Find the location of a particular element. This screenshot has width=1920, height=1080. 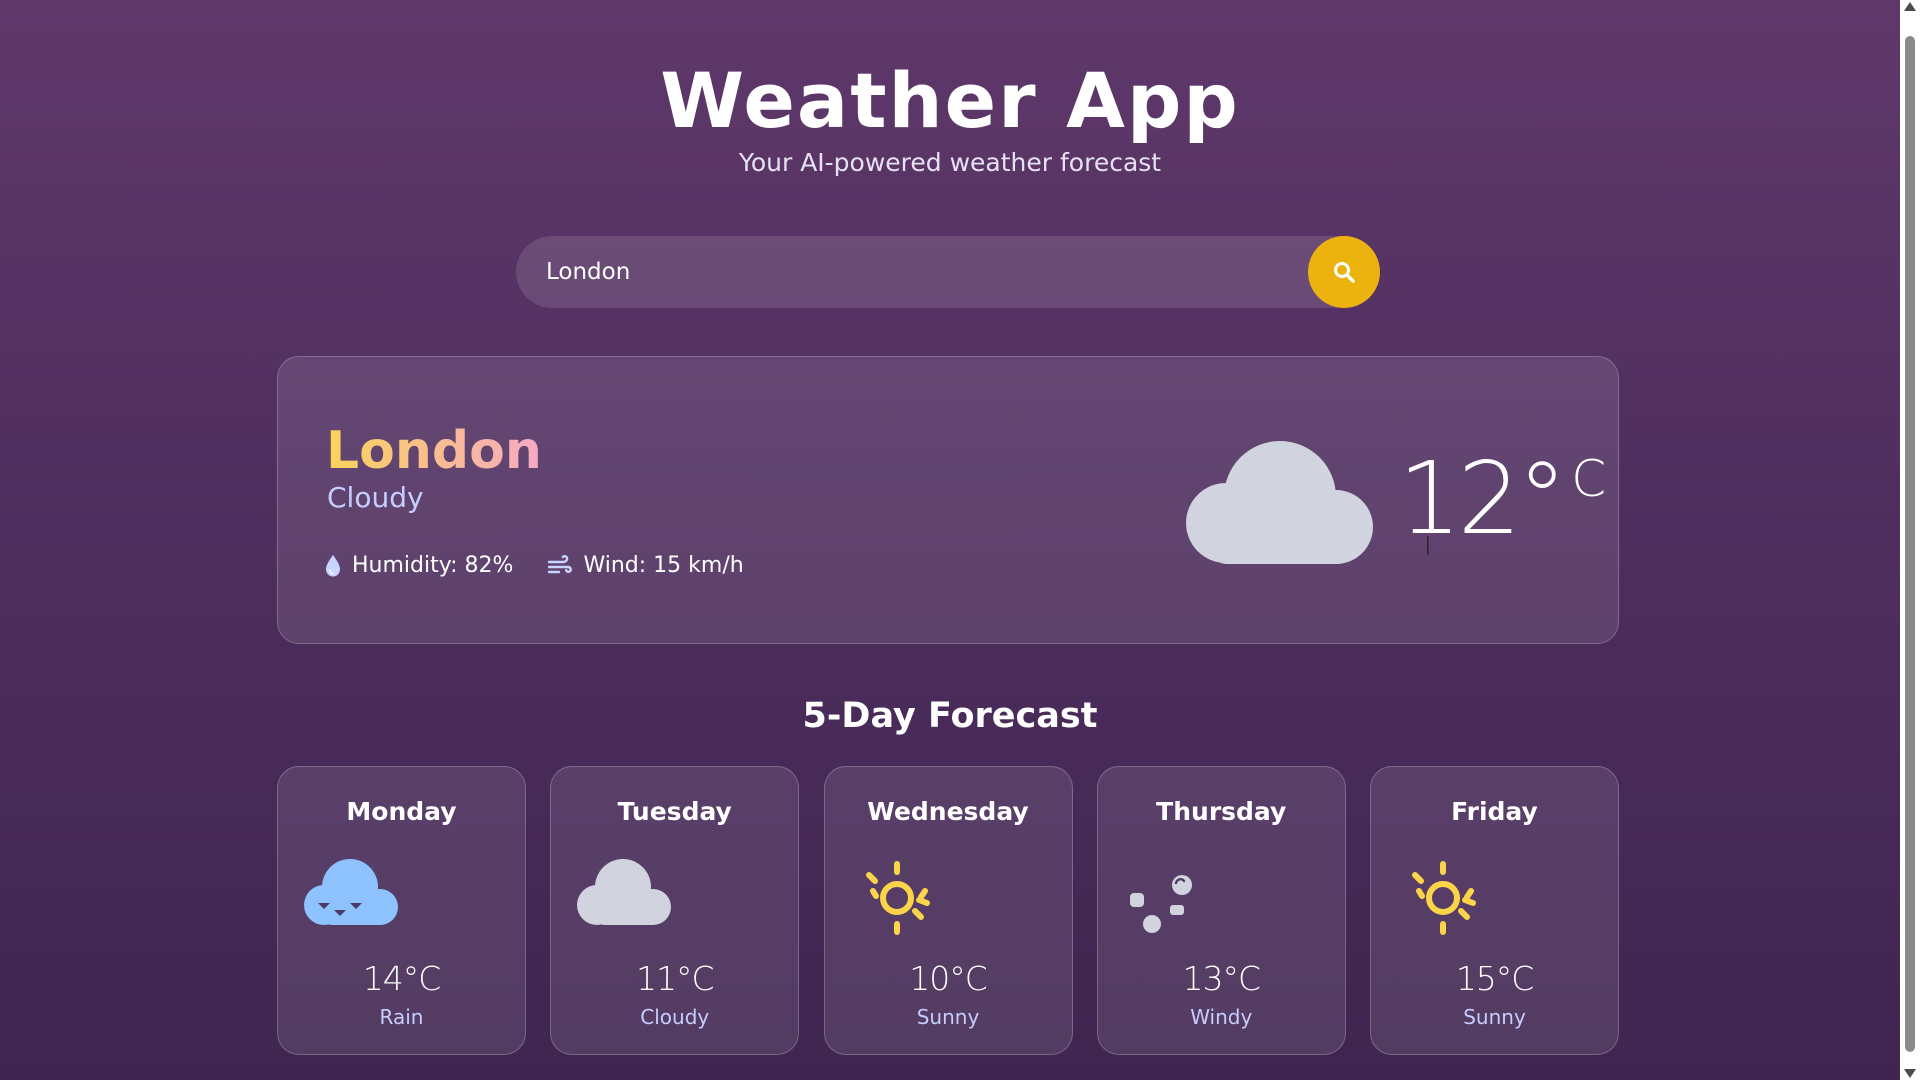

wind-detail: Wind: 15 km/h is located at coordinates (645, 565).